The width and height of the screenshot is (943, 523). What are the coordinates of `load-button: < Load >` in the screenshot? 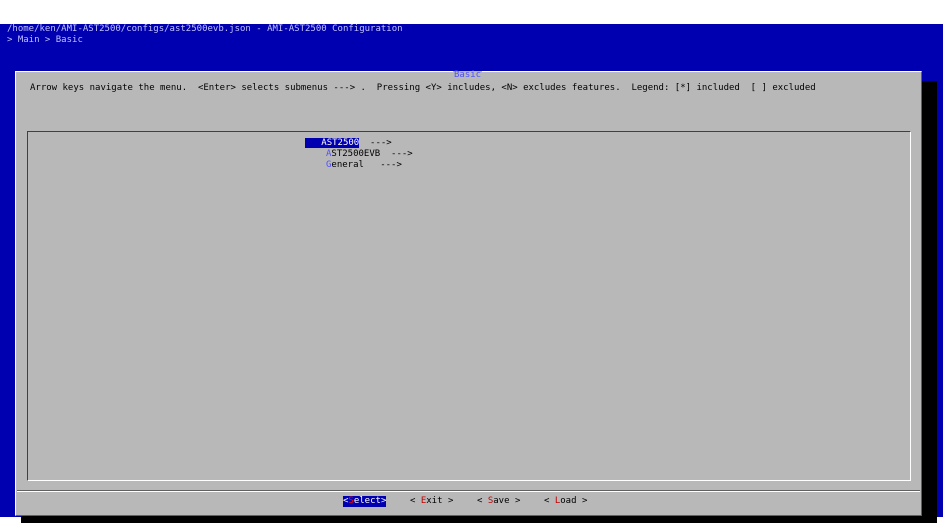 It's located at (565, 501).